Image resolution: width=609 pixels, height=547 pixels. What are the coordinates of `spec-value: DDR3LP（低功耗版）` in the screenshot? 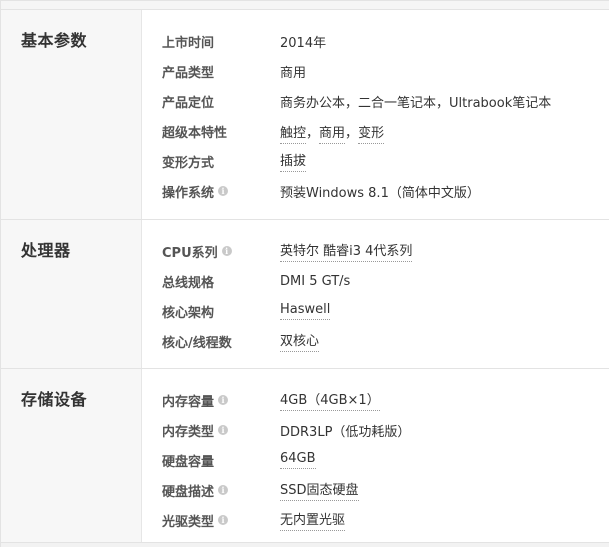 It's located at (345, 432).